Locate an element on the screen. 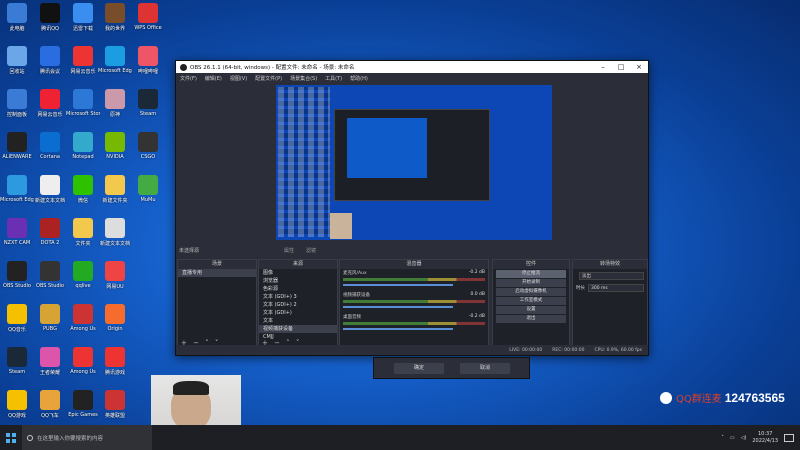  menu-item: 场景集合(S) is located at coordinates (303, 78).